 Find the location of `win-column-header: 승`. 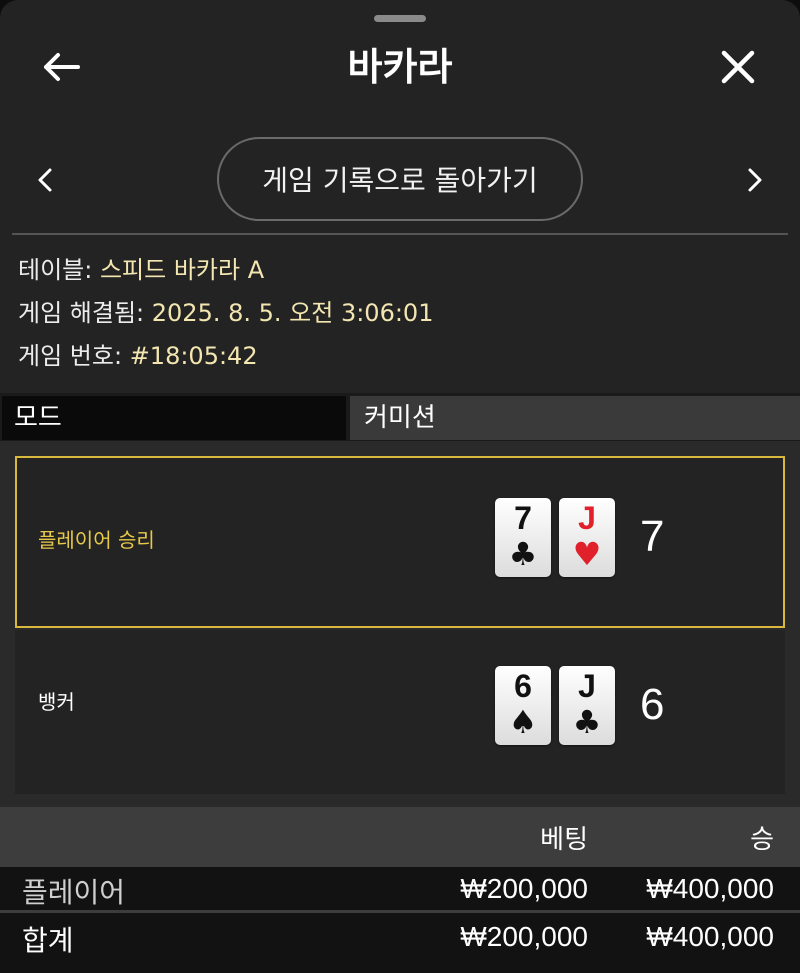

win-column-header: 승 is located at coordinates (762, 840).